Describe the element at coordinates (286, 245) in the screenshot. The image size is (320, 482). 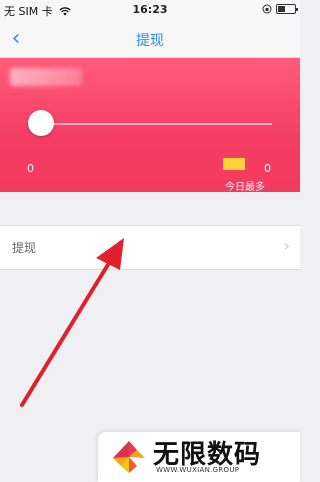
I see `chevron-right-icon: ›` at that location.